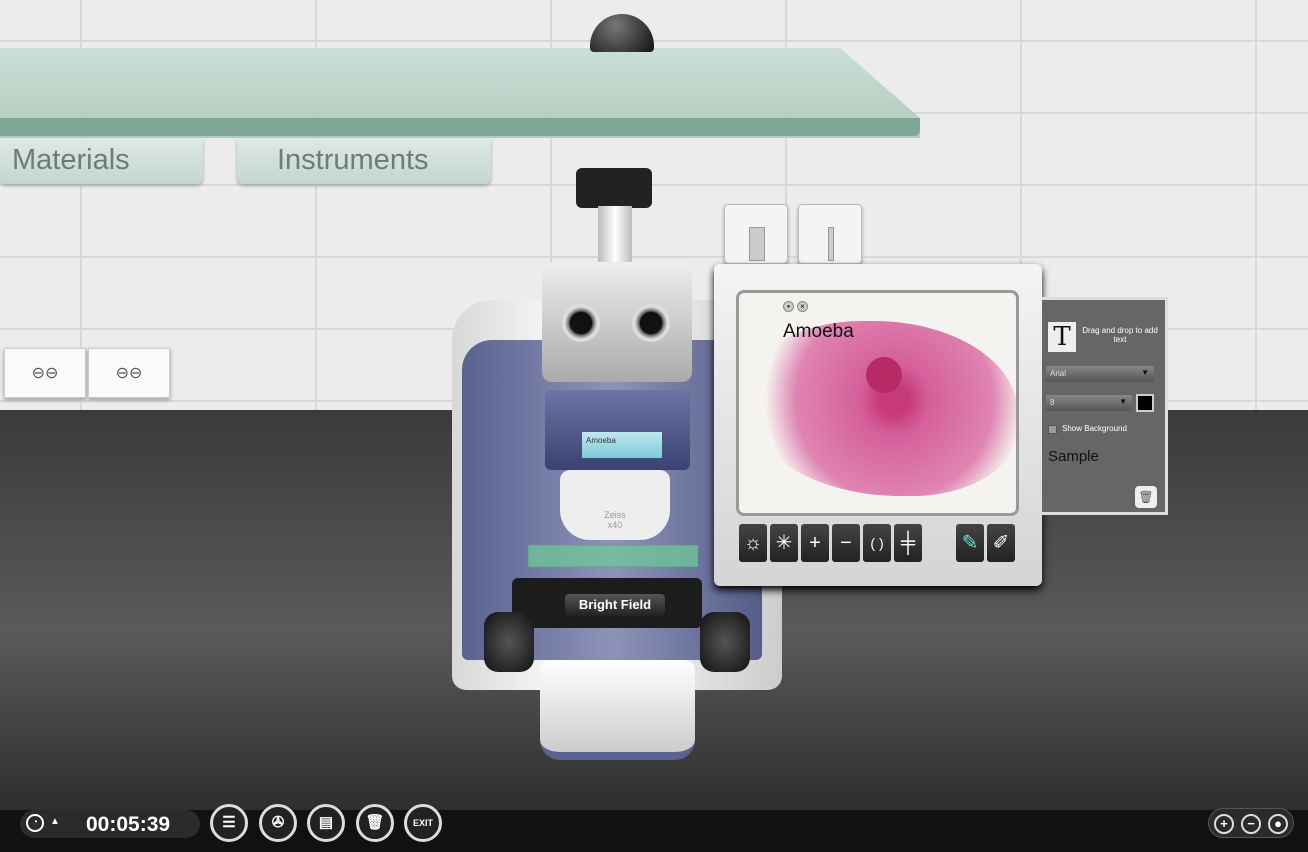  I want to click on notebook-icon: ▤, so click(326, 823).